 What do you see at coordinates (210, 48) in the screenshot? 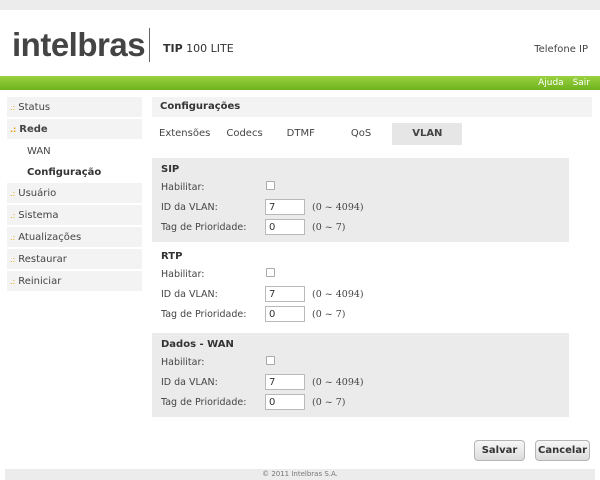
I see `product-name-rest: 100 LITE` at bounding box center [210, 48].